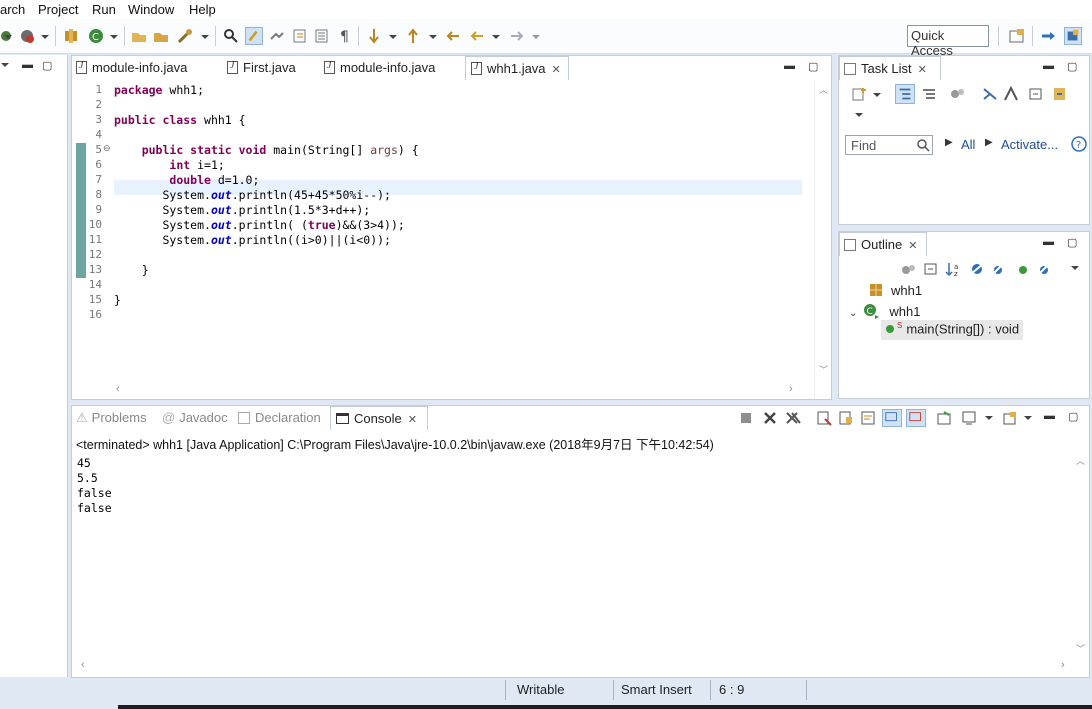  I want to click on open-type-icon, so click(139, 36).